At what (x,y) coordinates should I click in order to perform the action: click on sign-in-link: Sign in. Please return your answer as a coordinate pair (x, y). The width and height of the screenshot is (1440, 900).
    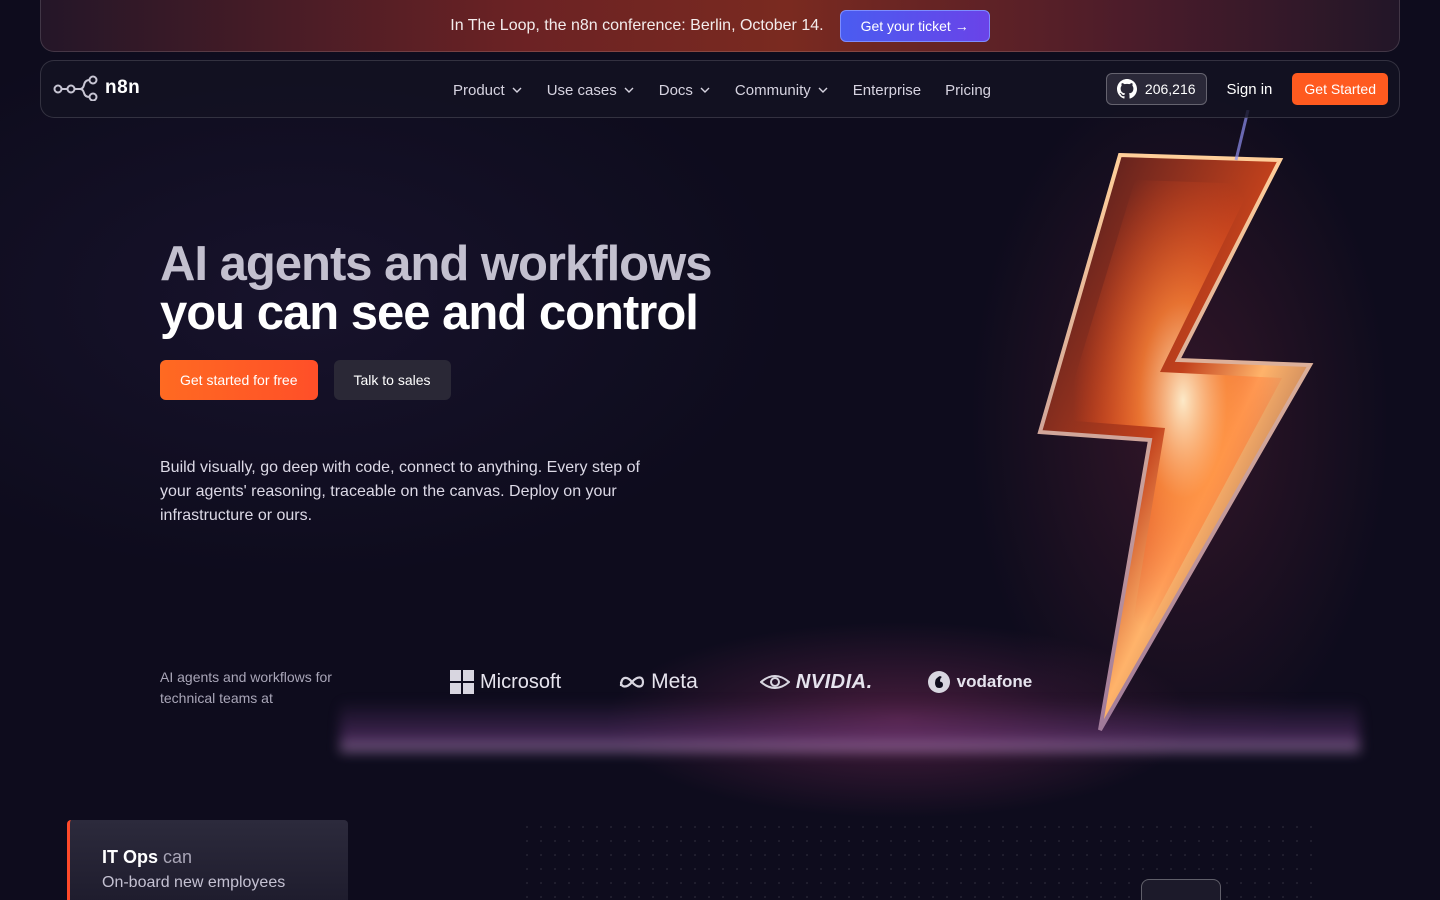
    Looking at the image, I should click on (1250, 89).